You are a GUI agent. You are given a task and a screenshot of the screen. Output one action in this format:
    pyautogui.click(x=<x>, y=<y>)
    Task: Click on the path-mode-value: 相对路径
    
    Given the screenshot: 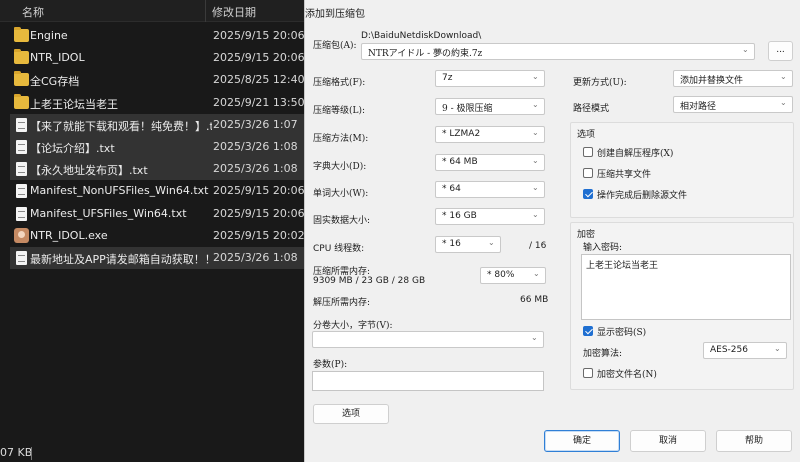 What is the action you would take?
    pyautogui.click(x=698, y=107)
    